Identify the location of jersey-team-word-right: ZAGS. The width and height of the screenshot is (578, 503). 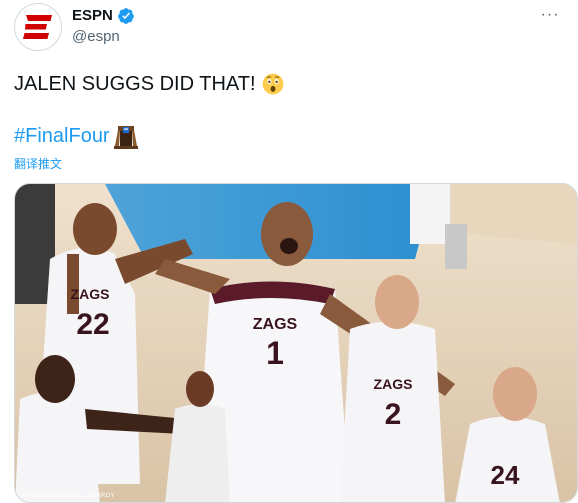
(393, 384).